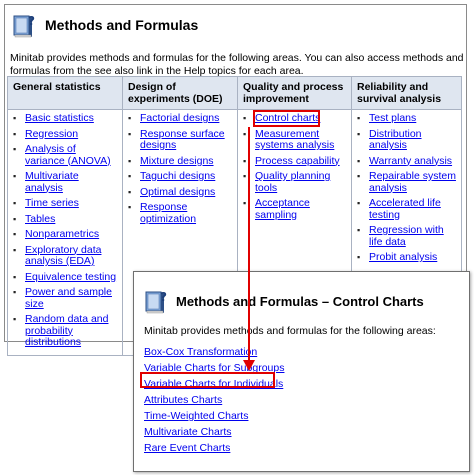 This screenshot has width=474, height=475. What do you see at coordinates (249, 365) in the screenshot?
I see `arrow-head` at bounding box center [249, 365].